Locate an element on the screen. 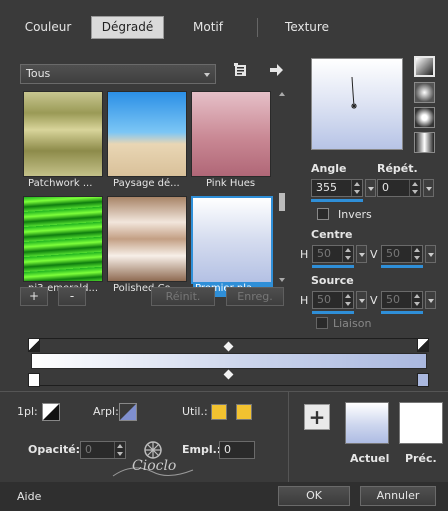  source-h-dropdown is located at coordinates (361, 300).